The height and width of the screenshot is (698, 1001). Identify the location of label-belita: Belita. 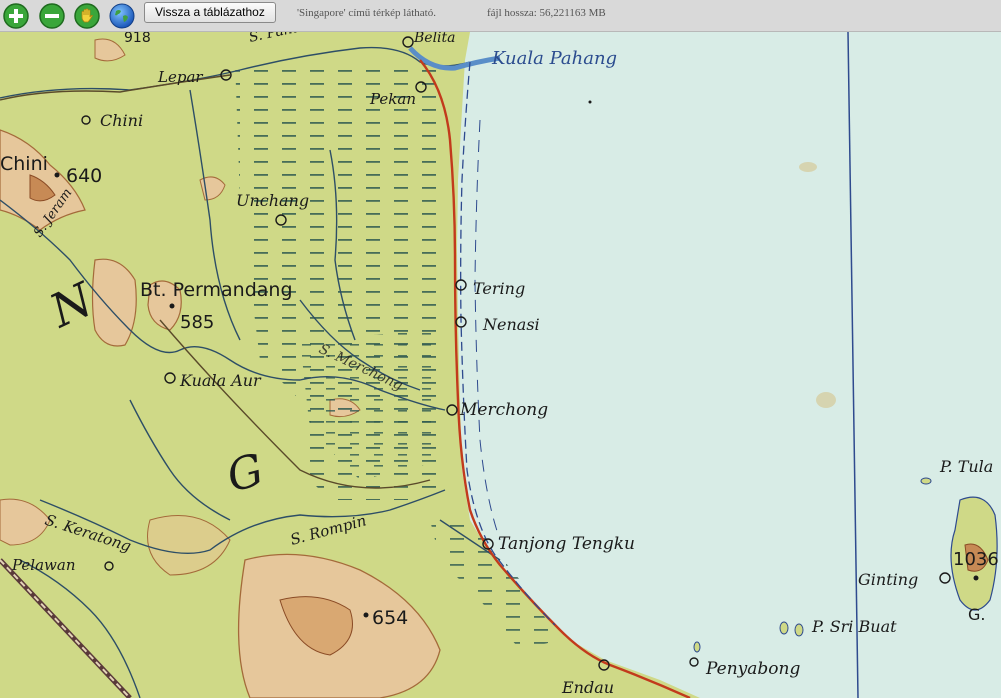
(434, 39).